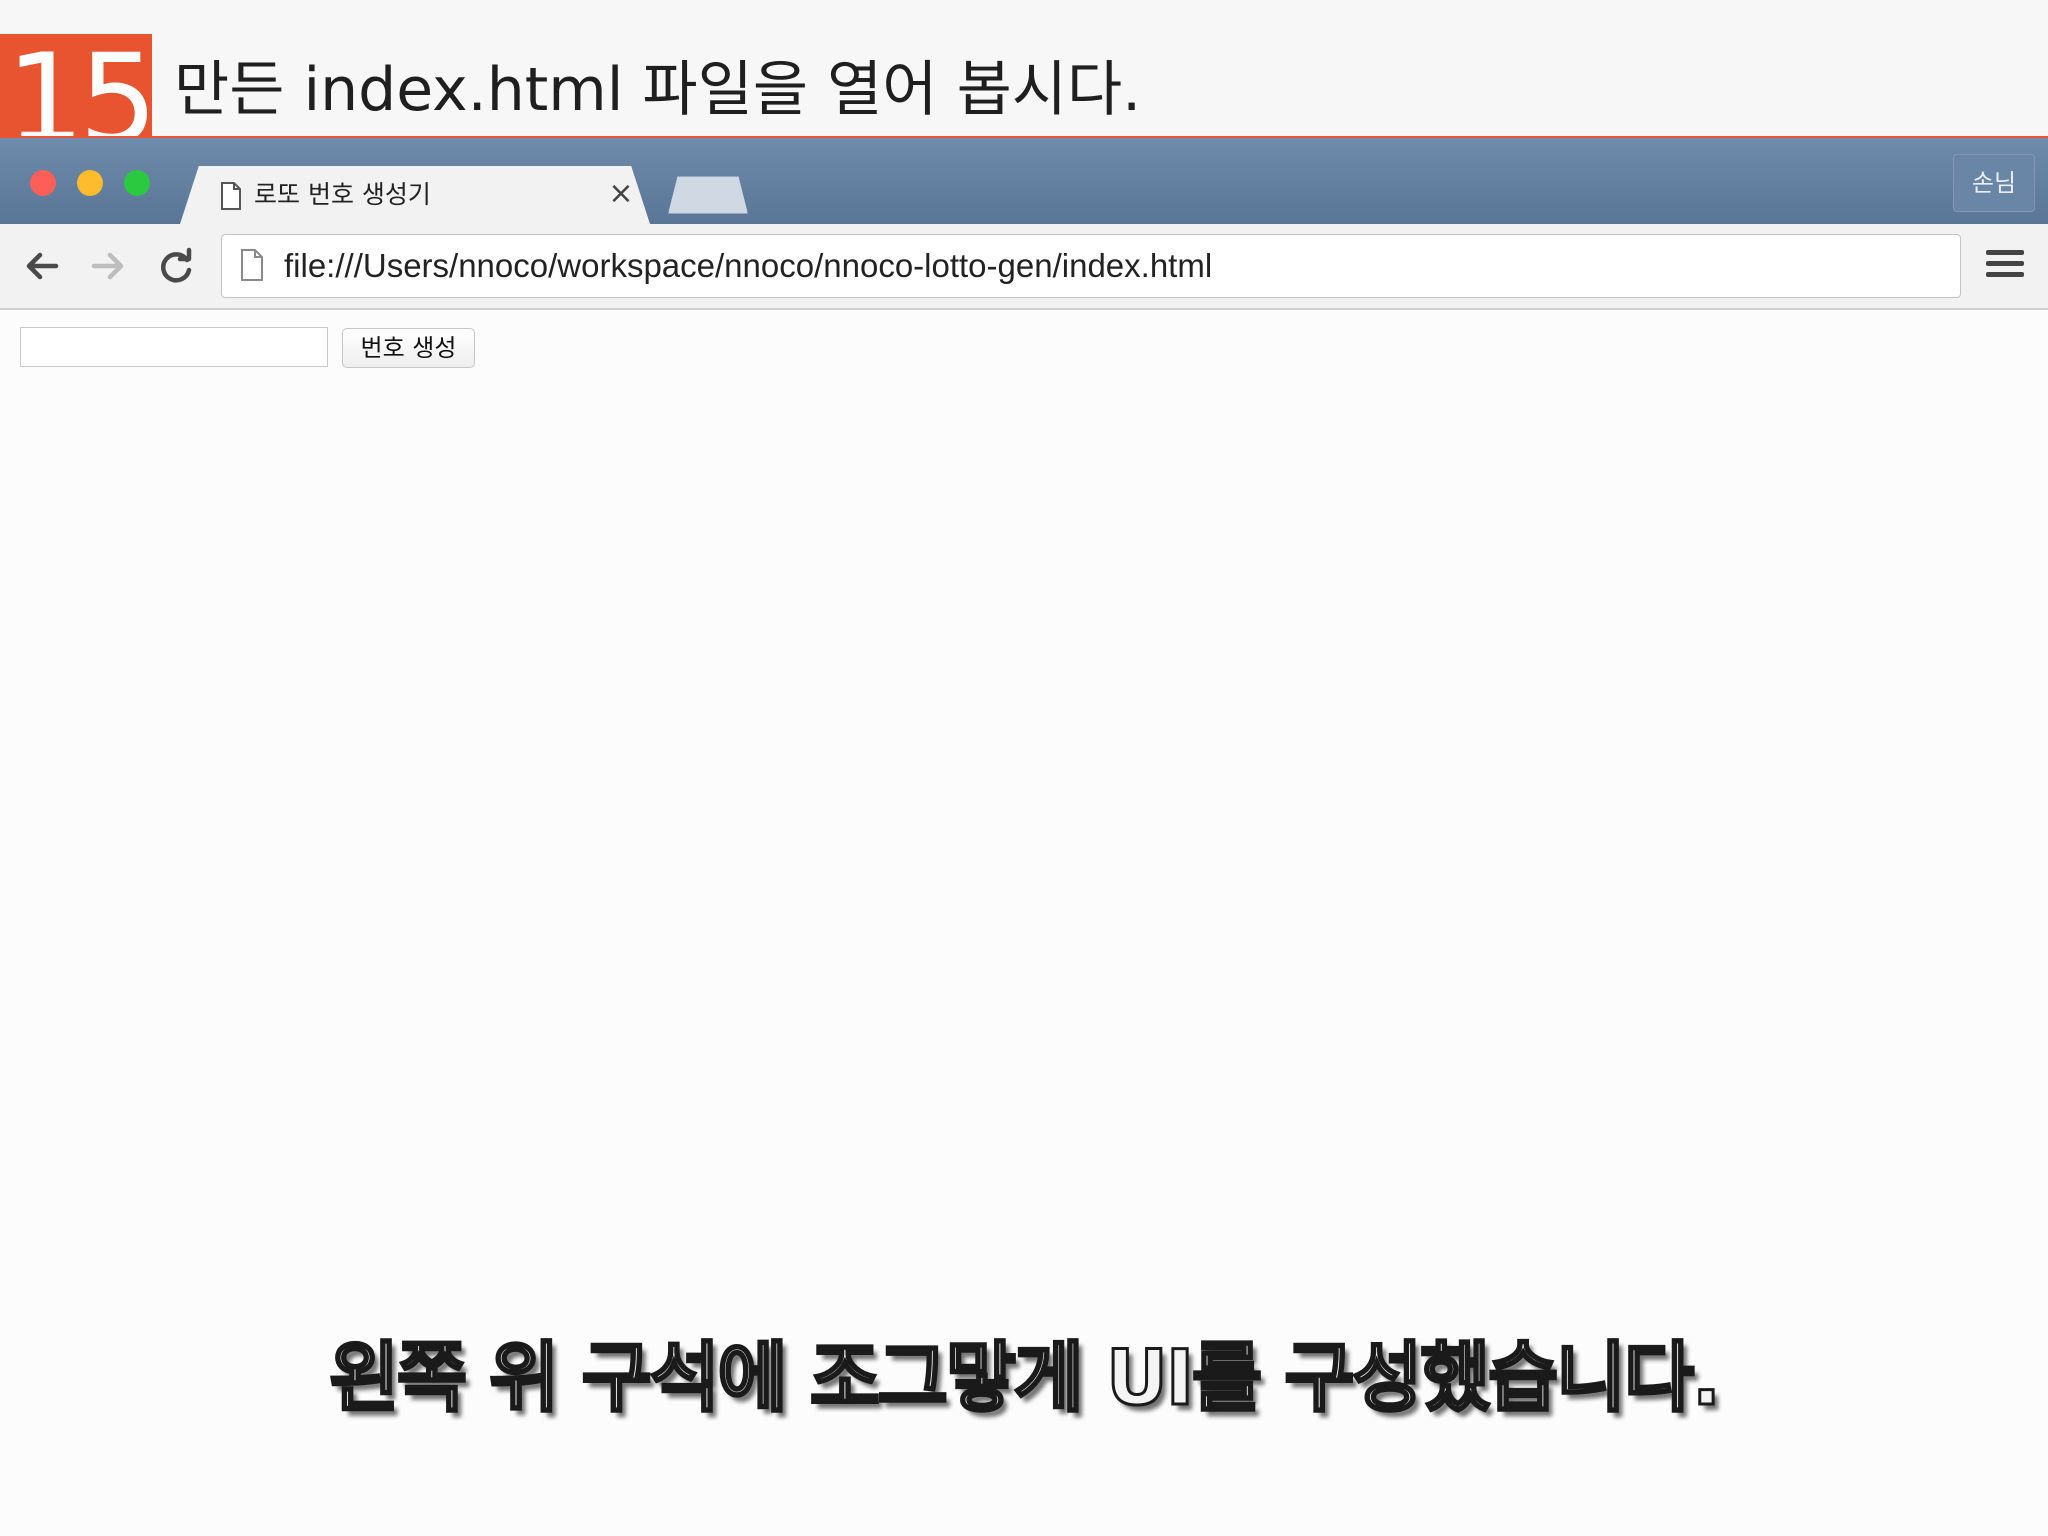  What do you see at coordinates (2005, 267) in the screenshot?
I see `hamburger-menu-icon` at bounding box center [2005, 267].